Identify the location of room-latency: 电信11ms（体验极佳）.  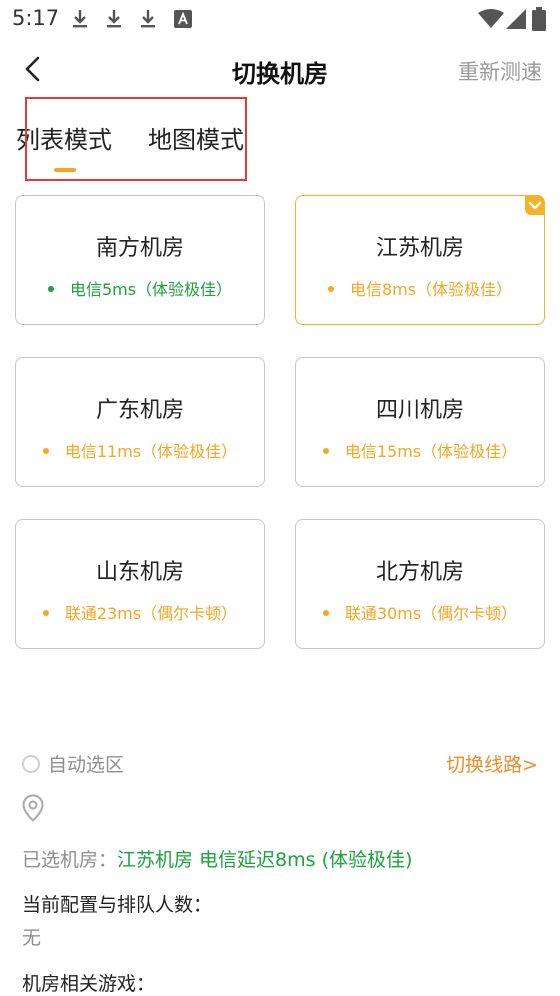
(151, 451).